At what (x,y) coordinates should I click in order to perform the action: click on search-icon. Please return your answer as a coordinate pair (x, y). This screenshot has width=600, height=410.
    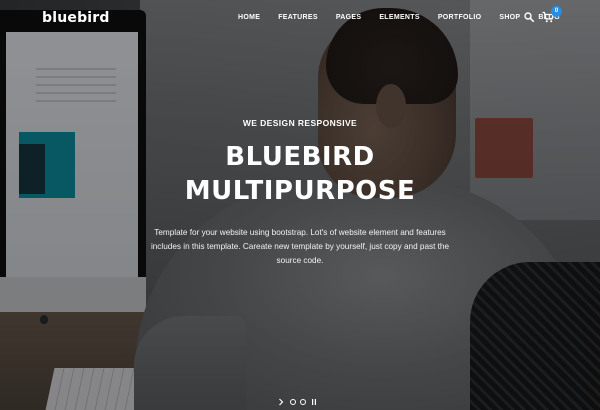
    Looking at the image, I should click on (529, 17).